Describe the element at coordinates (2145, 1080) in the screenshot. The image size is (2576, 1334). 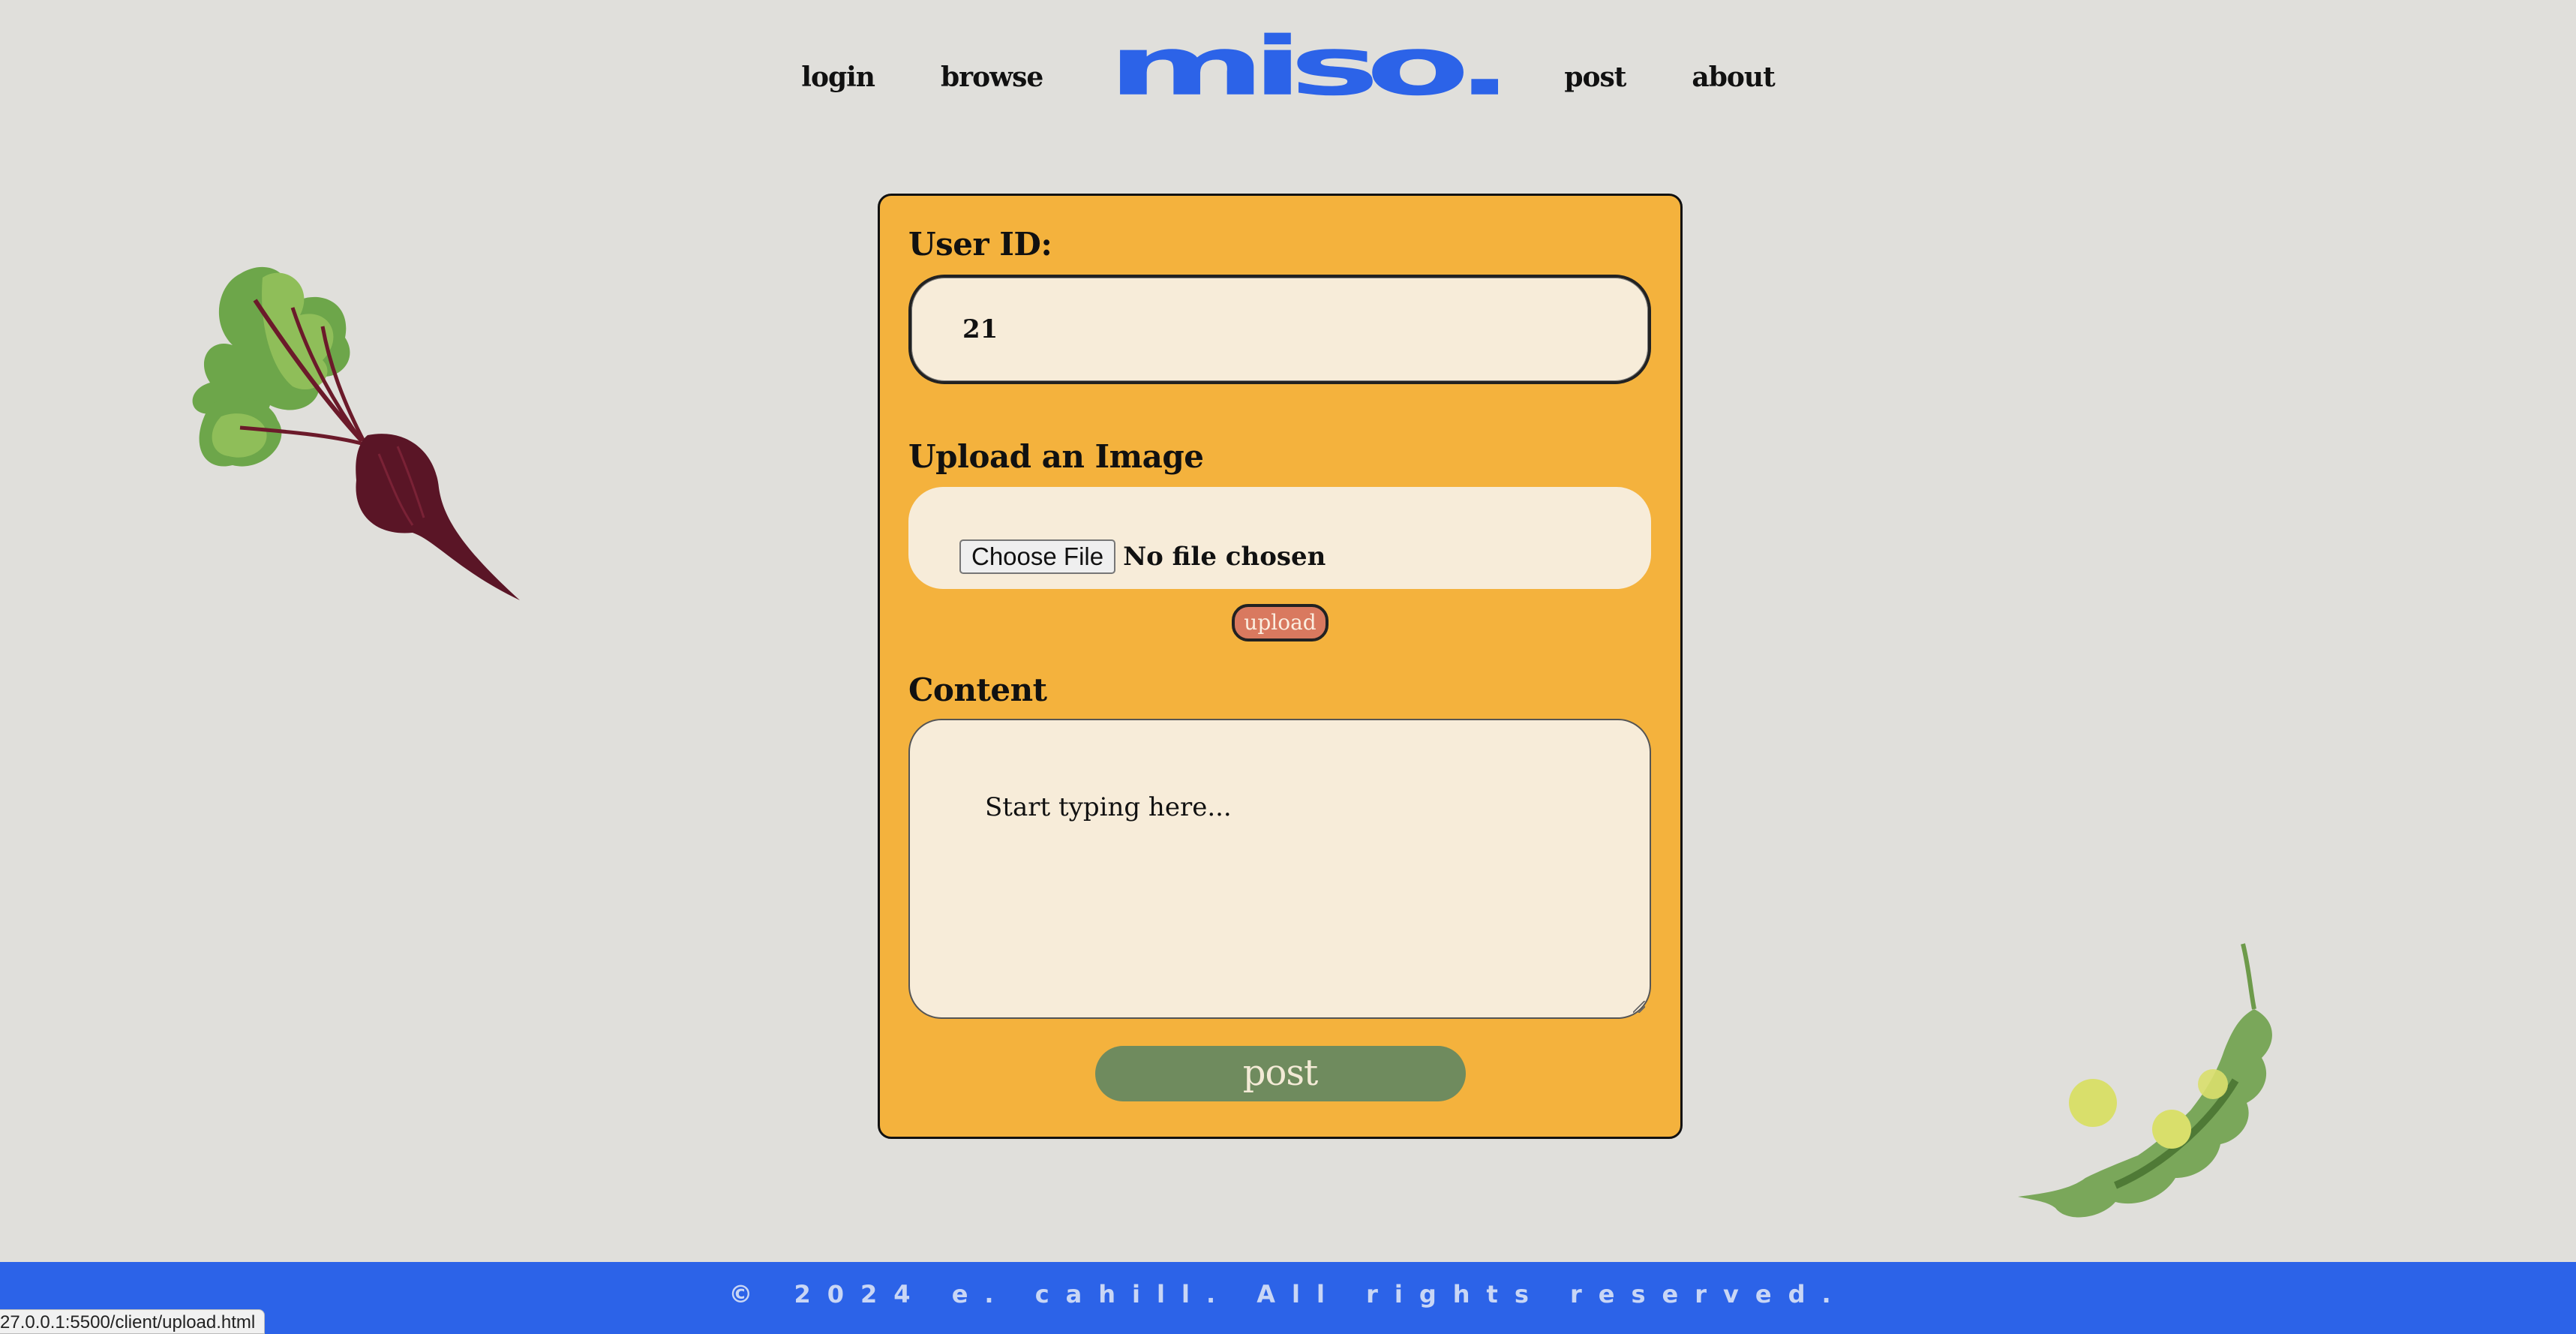
I see `pea-pod-illustration` at that location.